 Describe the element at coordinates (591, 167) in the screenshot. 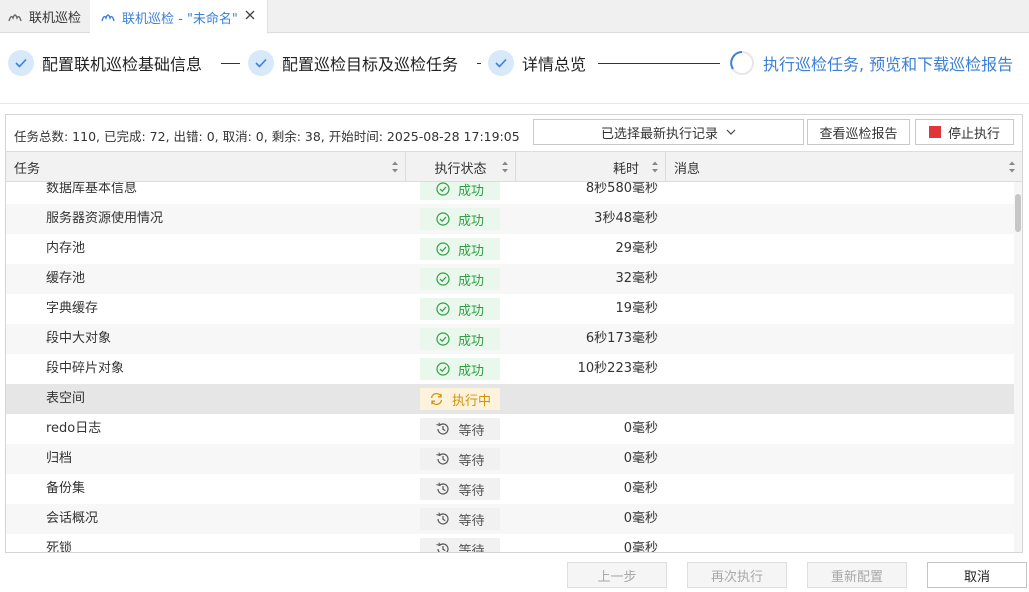

I see `column-header-time: 耗时` at that location.